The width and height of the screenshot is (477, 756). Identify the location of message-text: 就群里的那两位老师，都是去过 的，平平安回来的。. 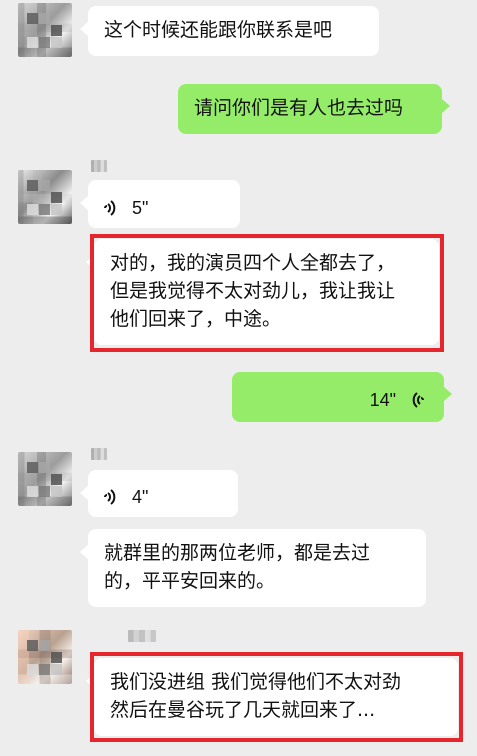
(237, 567).